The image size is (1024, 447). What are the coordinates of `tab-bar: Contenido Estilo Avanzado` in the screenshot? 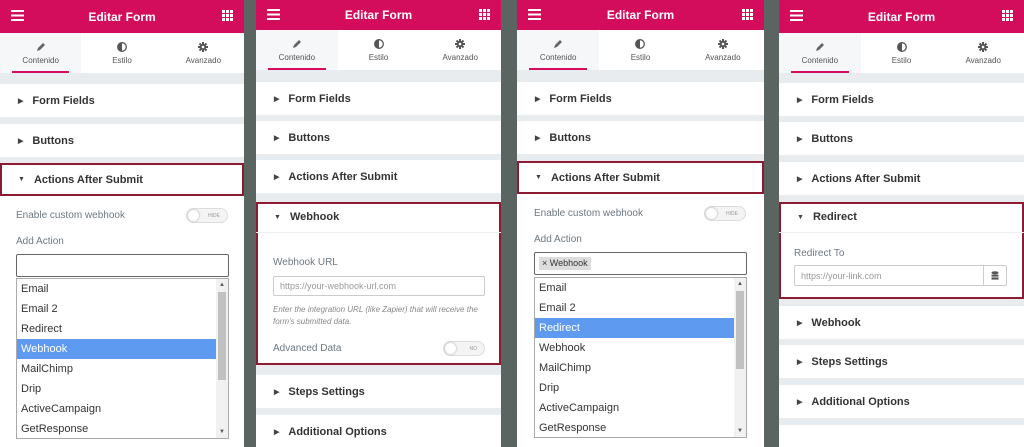 It's located at (640, 50).